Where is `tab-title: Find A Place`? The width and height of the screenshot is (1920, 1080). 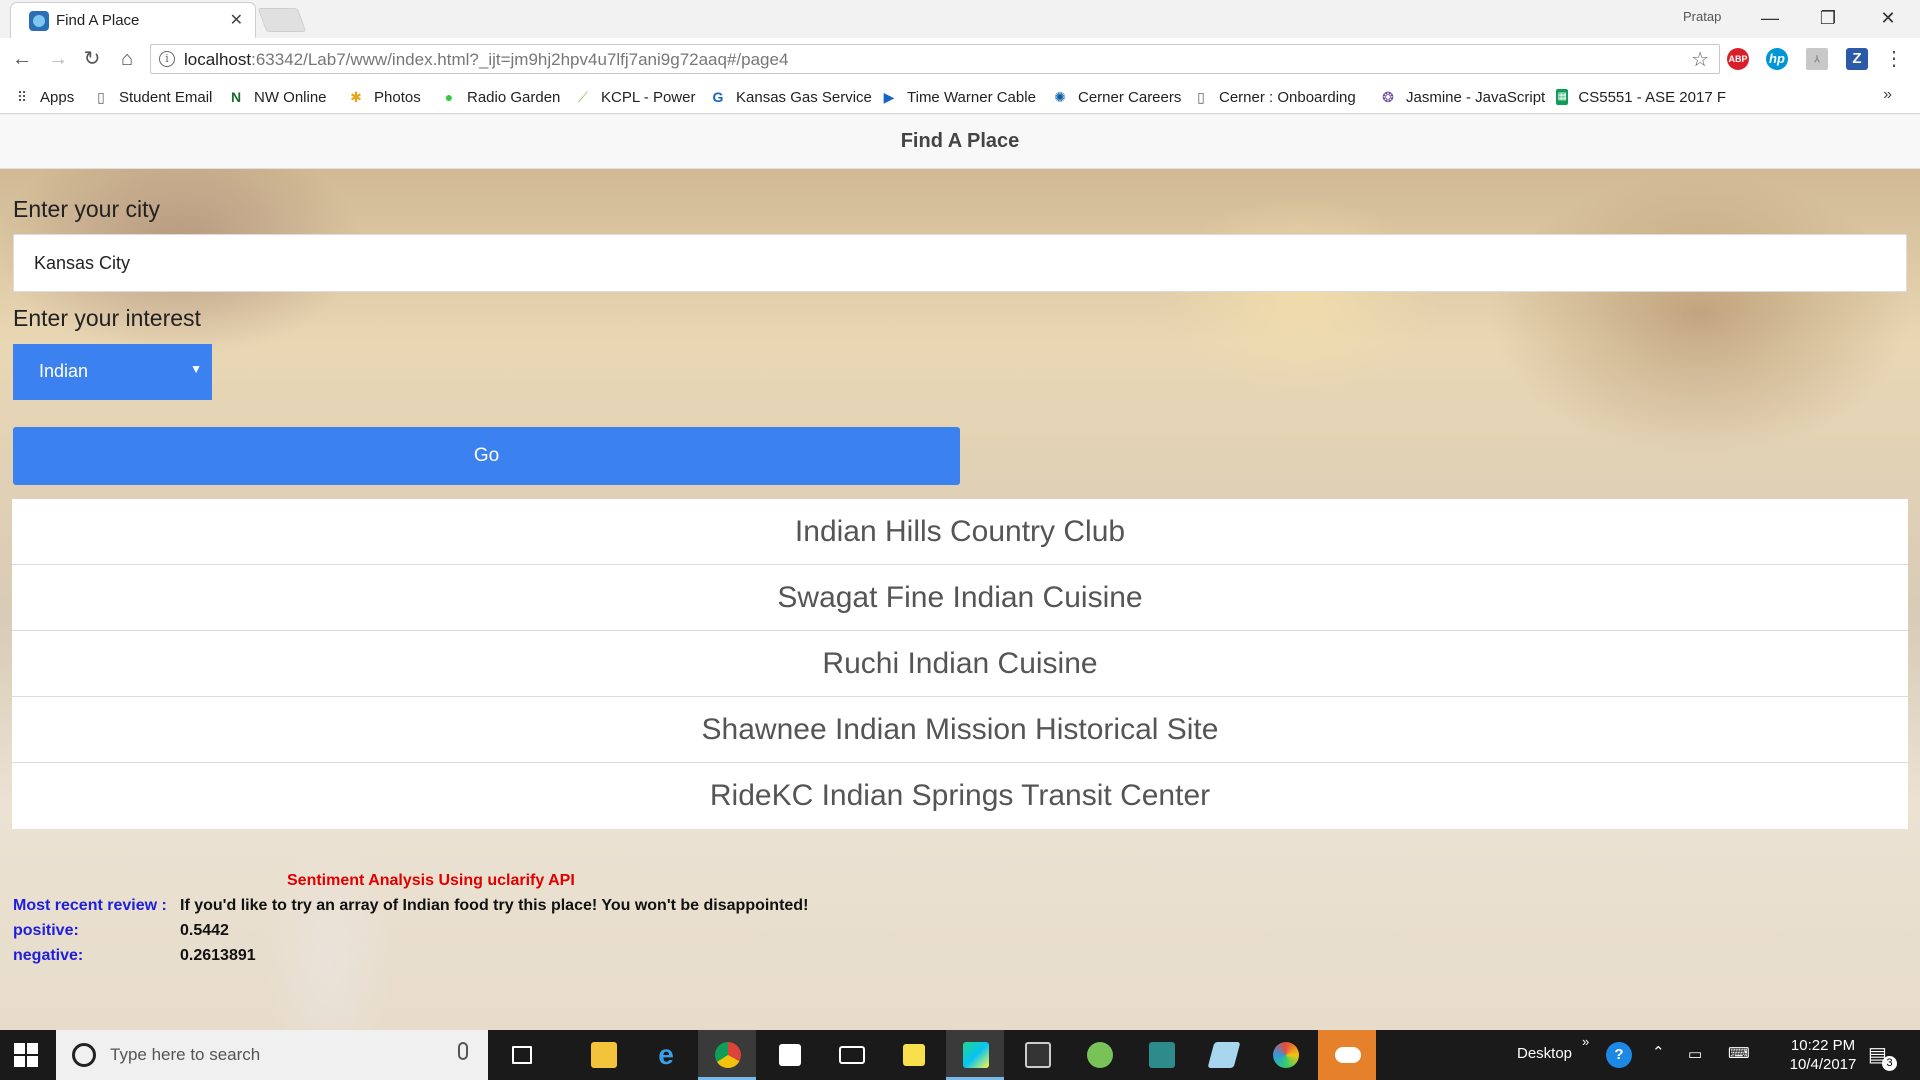 tab-title: Find A Place is located at coordinates (98, 20).